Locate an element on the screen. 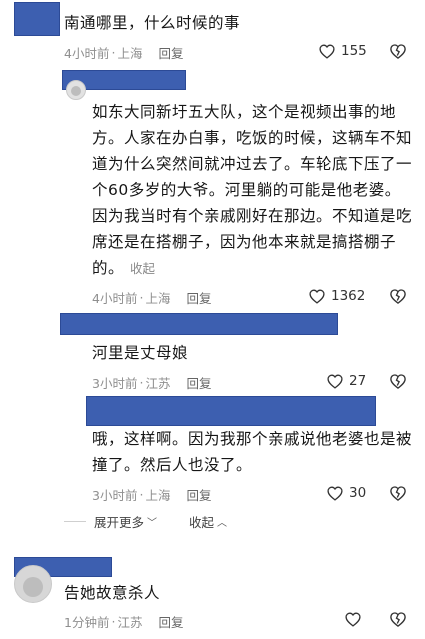 The image size is (425, 639). divider is located at coordinates (75, 521).